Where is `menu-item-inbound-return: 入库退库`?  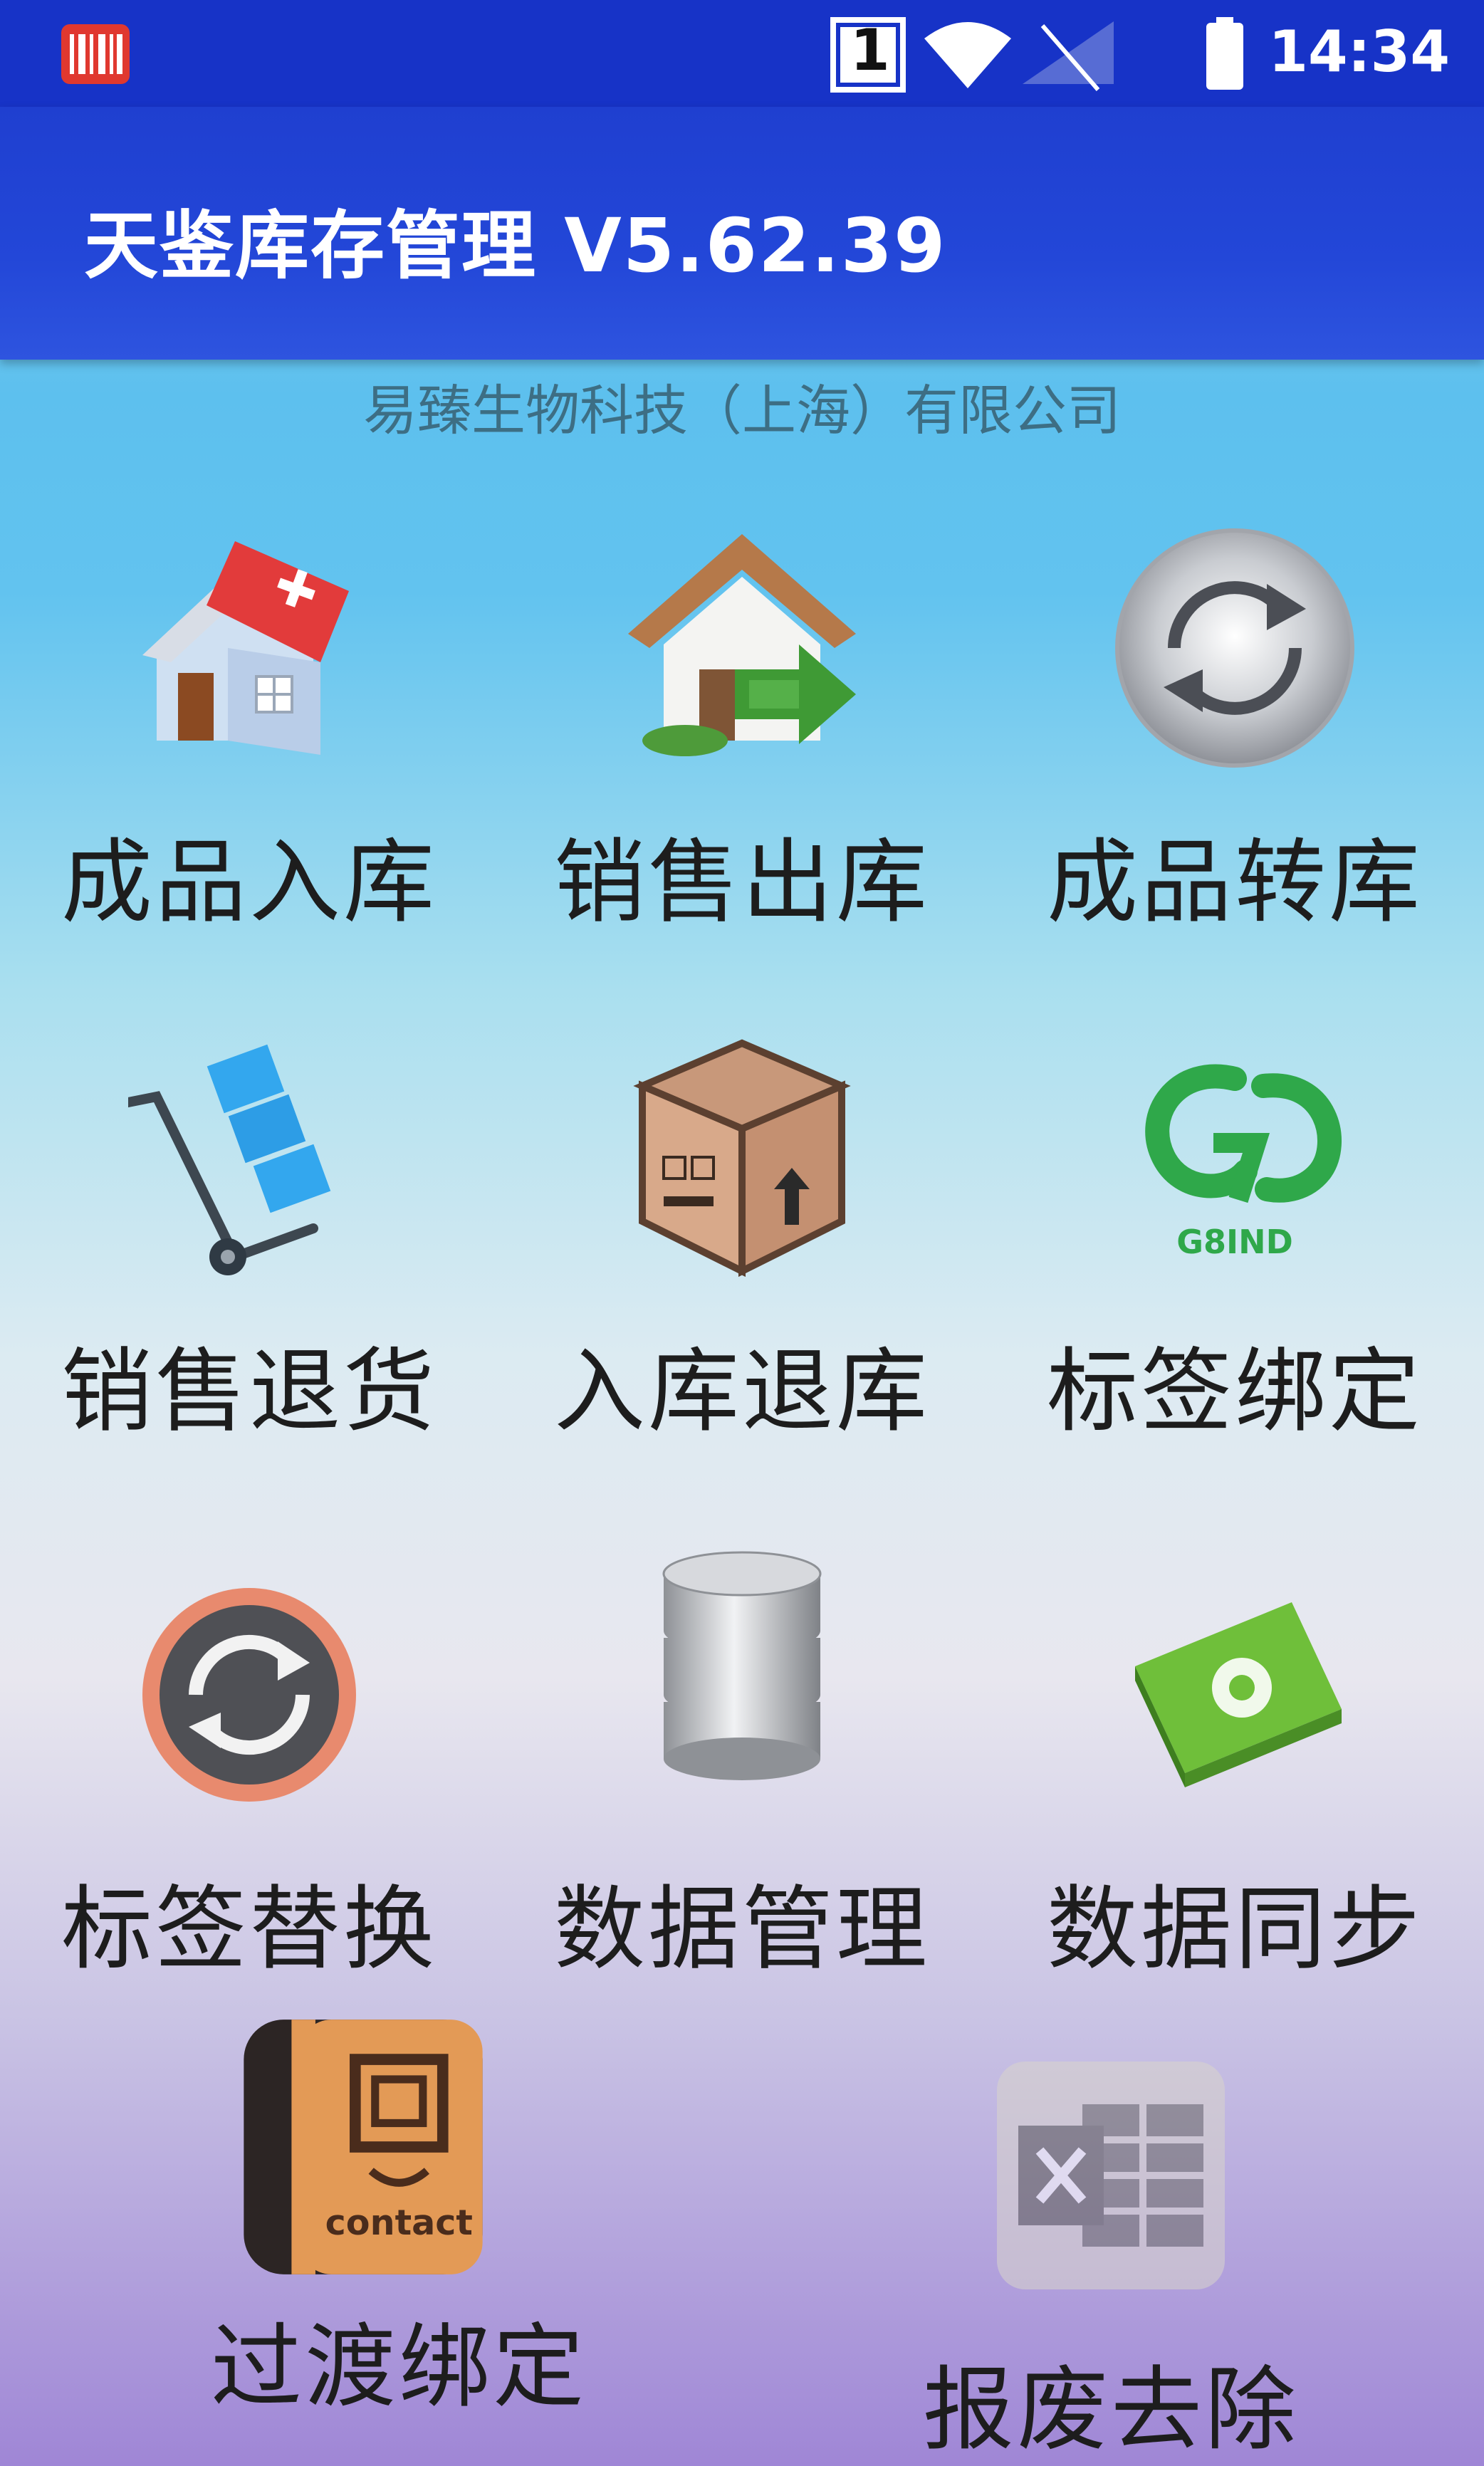 menu-item-inbound-return: 入库退库 is located at coordinates (742, 1249).